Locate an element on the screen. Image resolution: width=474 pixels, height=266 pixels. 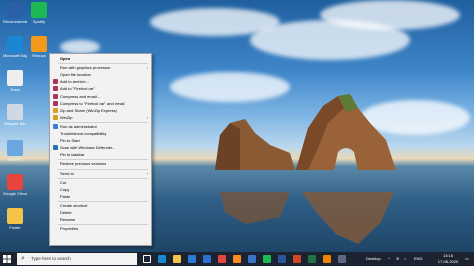
store-icon is located at coordinates (192, 259).